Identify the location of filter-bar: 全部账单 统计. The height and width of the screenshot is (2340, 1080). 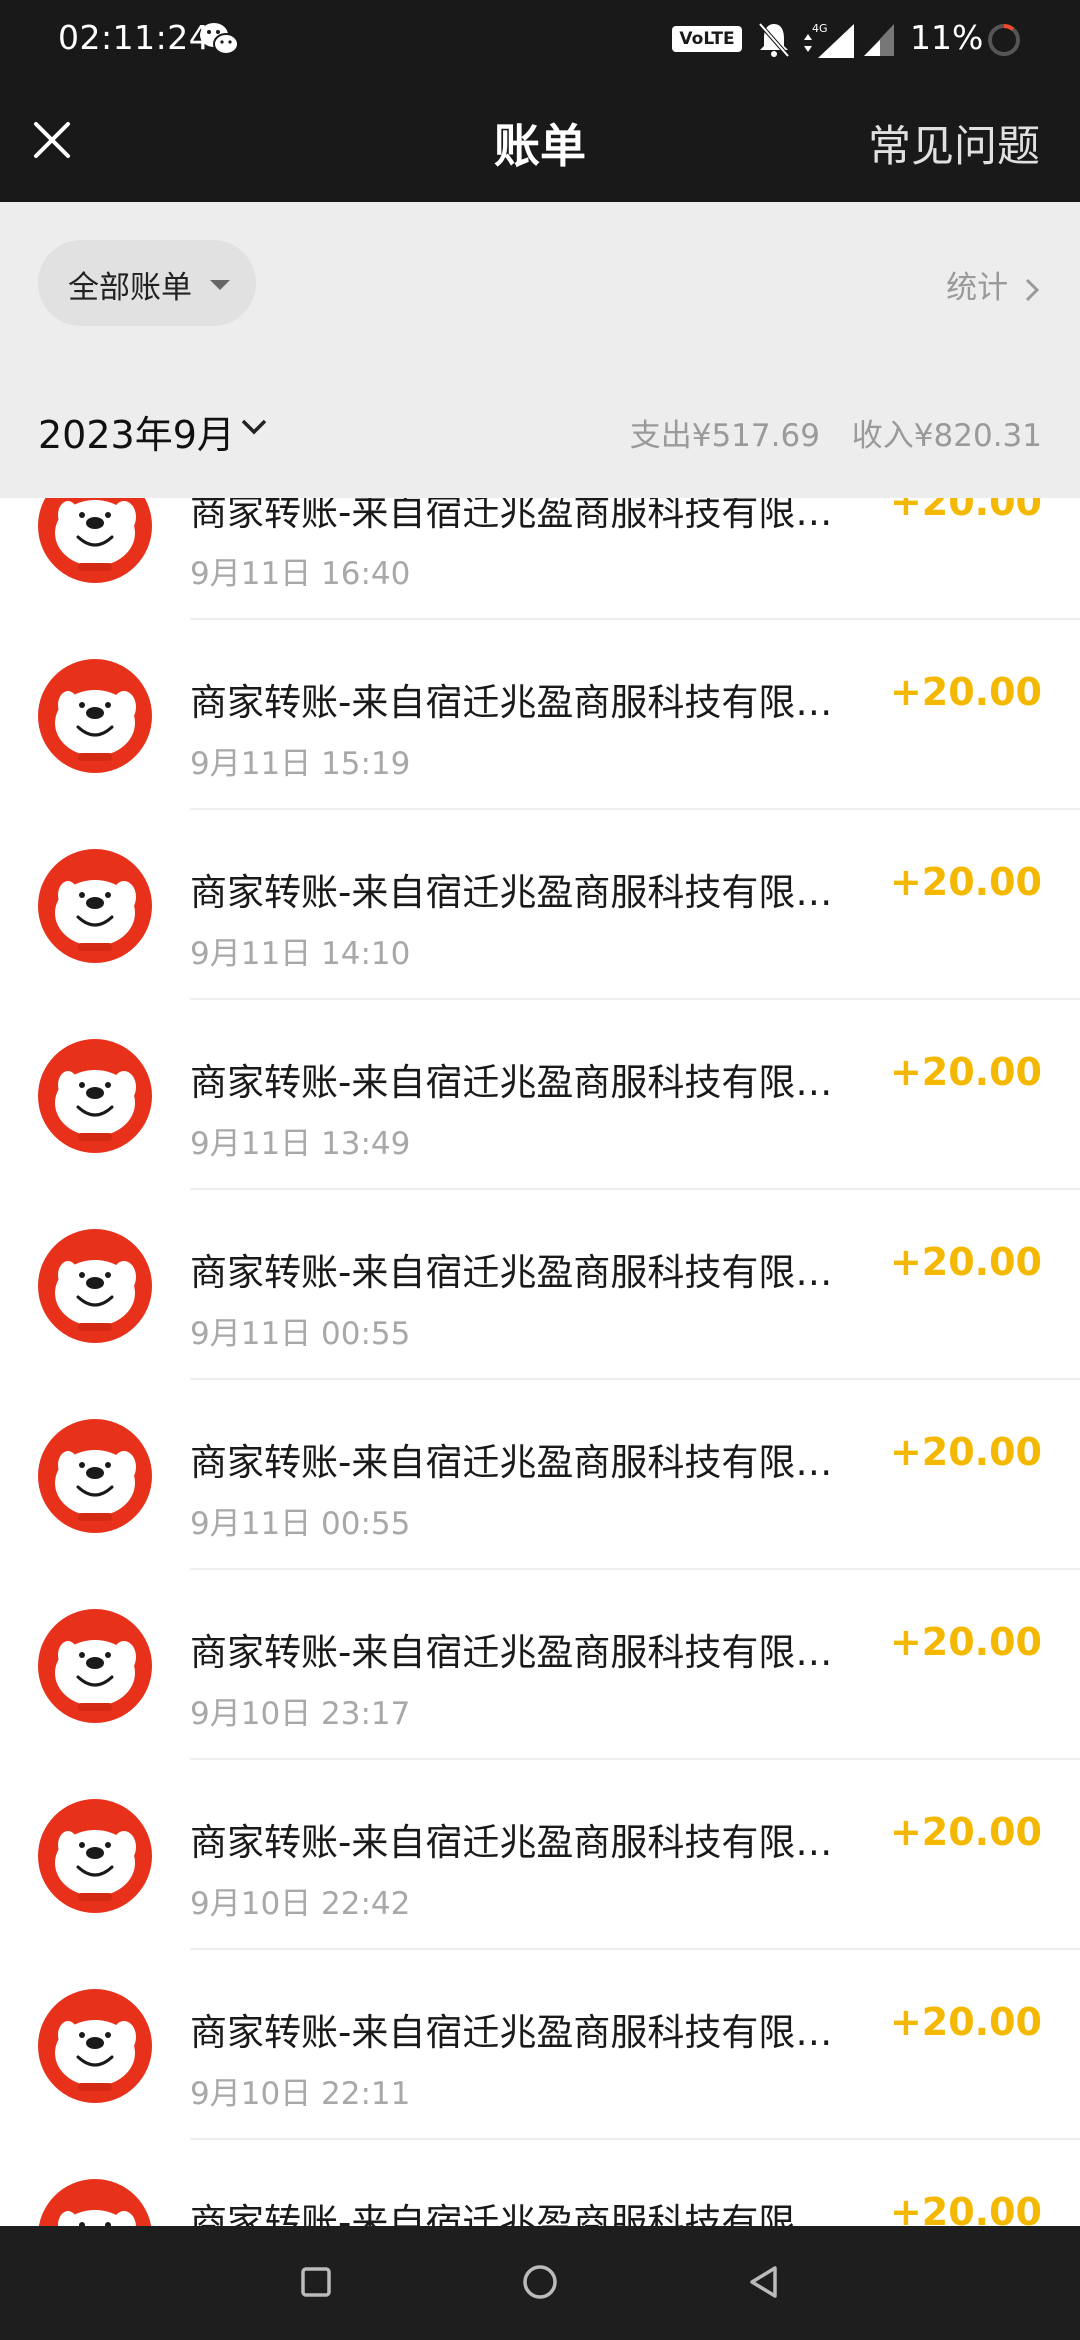
(540, 283).